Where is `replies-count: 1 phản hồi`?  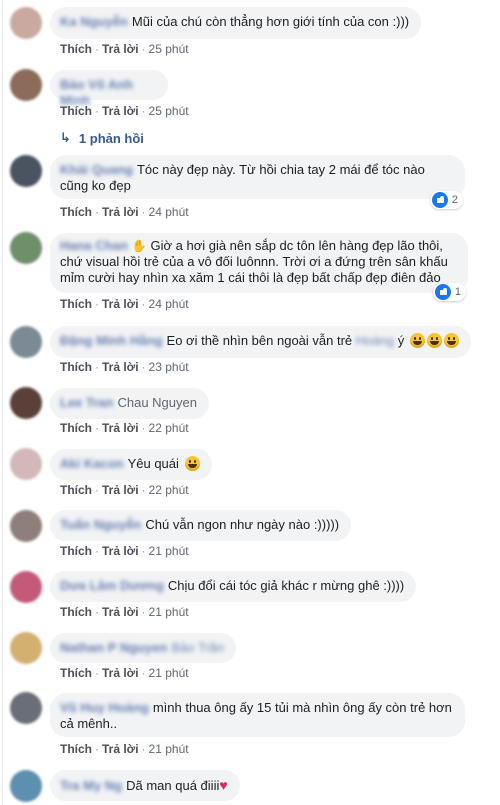 replies-count: 1 phản hồi is located at coordinates (111, 138).